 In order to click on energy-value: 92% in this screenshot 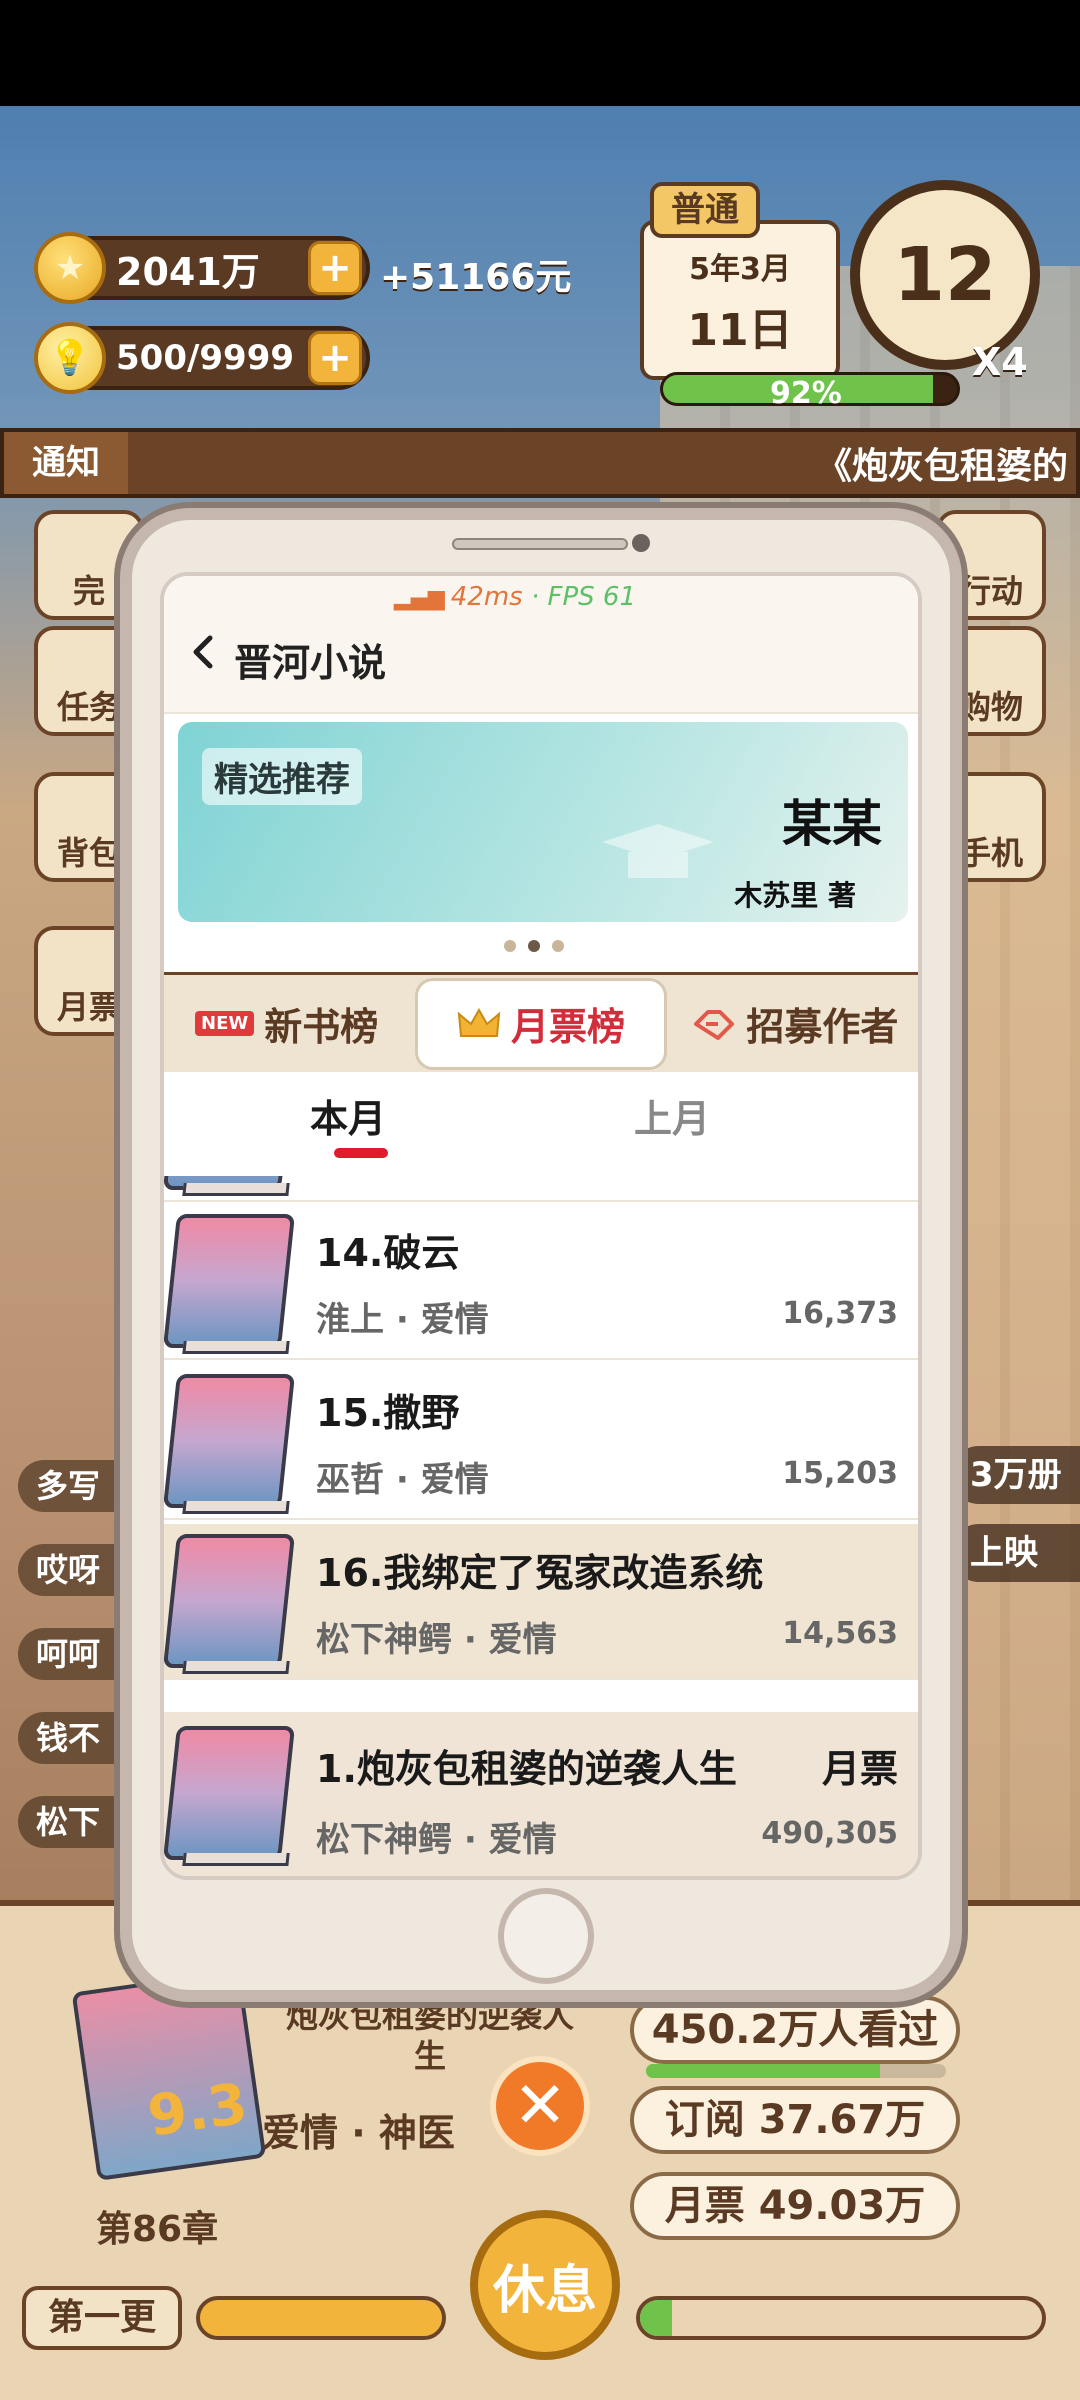, I will do `click(806, 393)`.